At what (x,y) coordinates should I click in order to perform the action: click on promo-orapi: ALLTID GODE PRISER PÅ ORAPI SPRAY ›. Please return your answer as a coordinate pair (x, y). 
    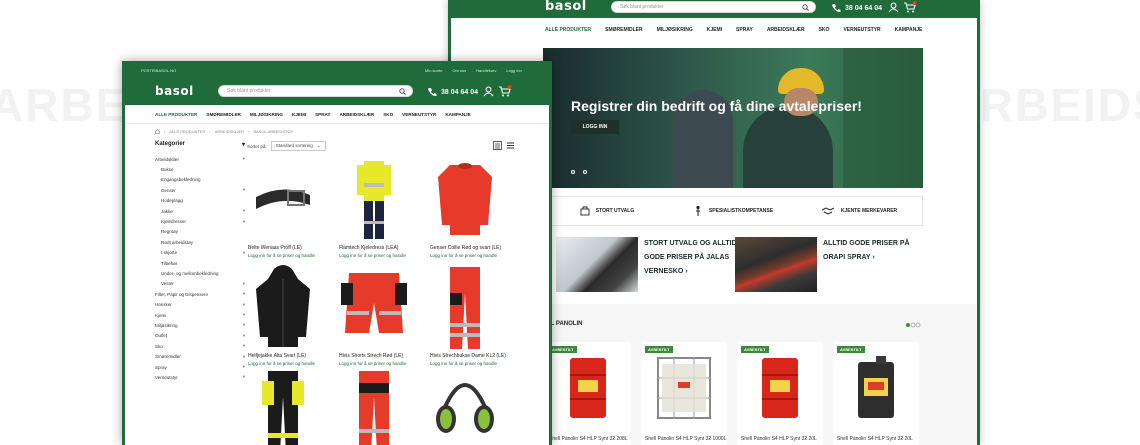
    Looking at the image, I should click on (822, 264).